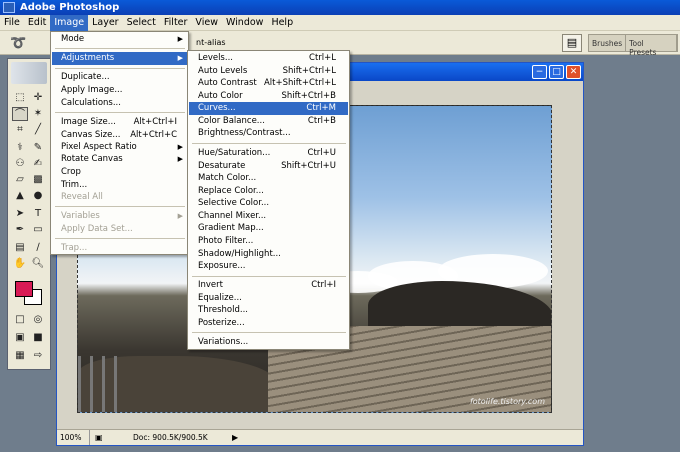 This screenshot has width=680, height=452. What do you see at coordinates (20, 180) in the screenshot?
I see `eraser-icon: ▱` at bounding box center [20, 180].